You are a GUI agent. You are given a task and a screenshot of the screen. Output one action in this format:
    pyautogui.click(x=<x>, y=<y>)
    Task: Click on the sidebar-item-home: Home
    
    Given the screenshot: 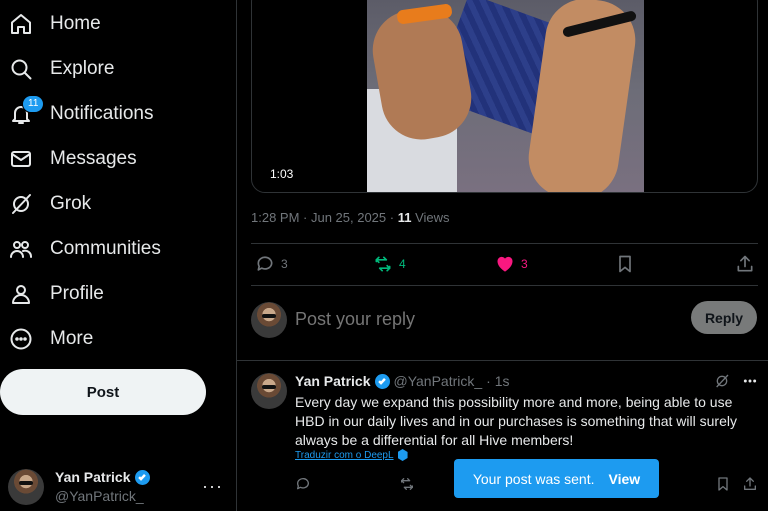 What is the action you would take?
    pyautogui.click(x=115, y=23)
    